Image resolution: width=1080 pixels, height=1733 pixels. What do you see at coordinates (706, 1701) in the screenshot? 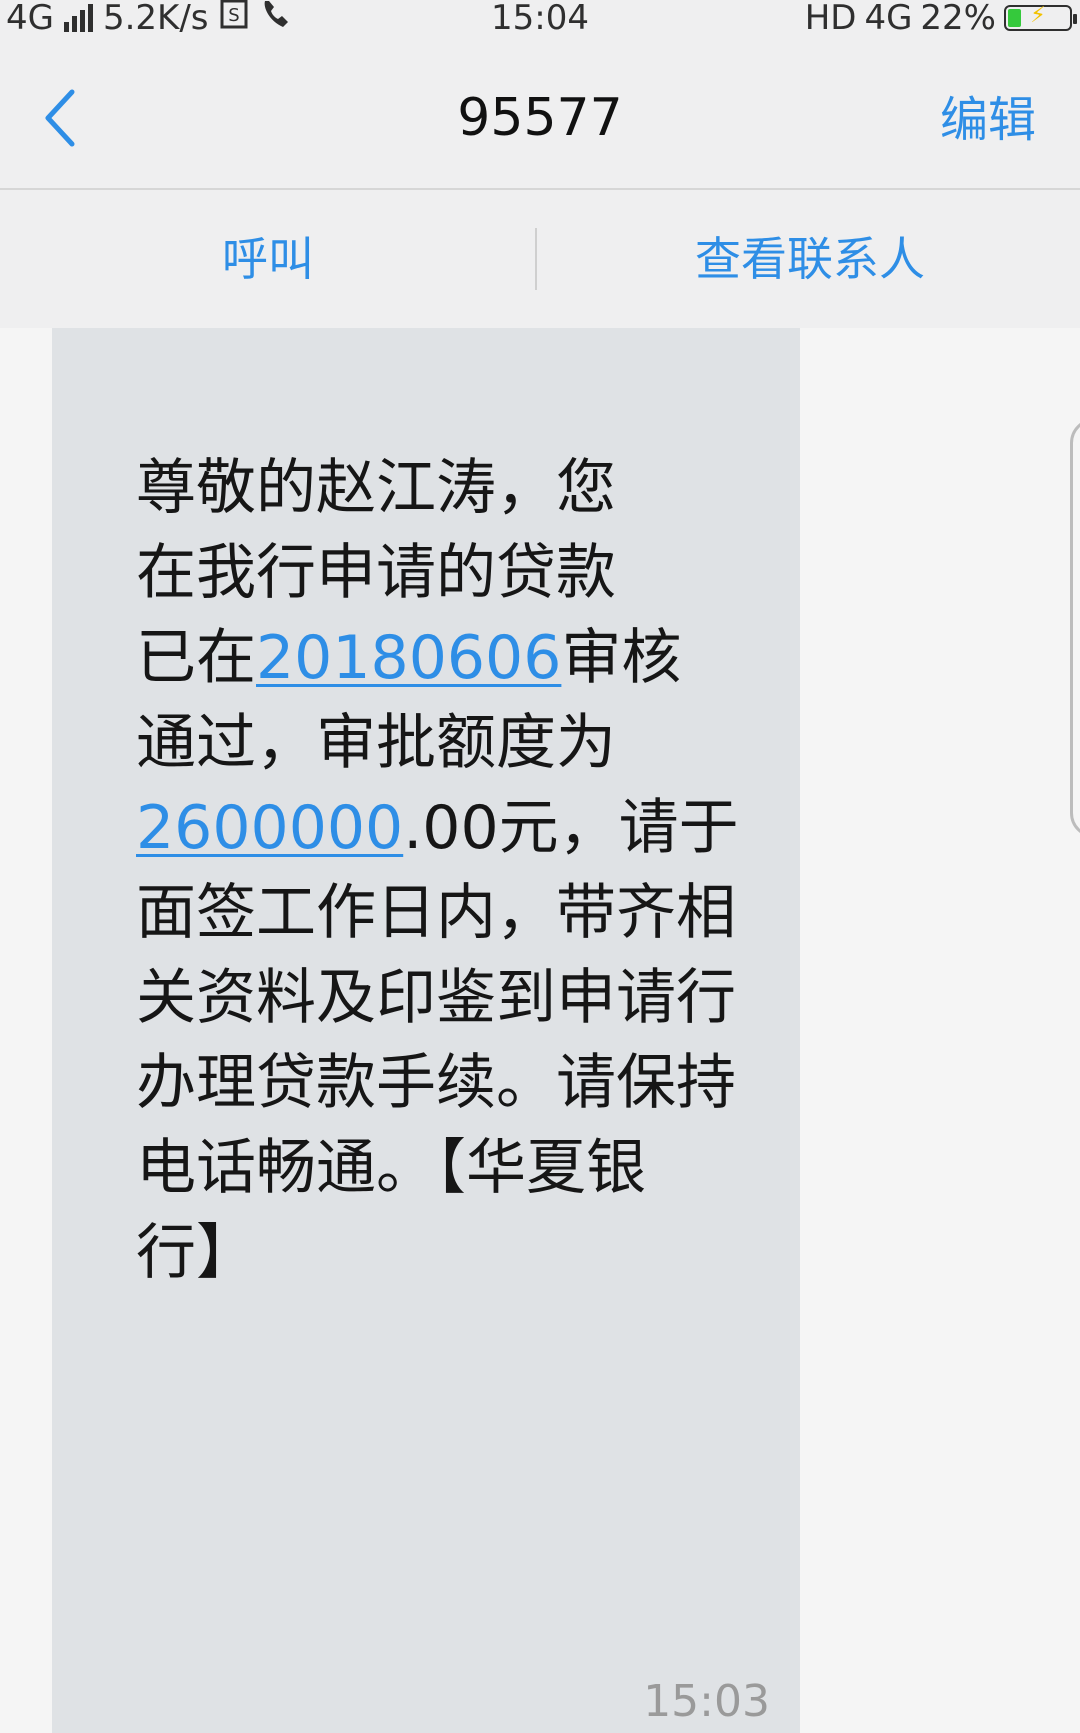
I see `message-timestamp: 15:03` at bounding box center [706, 1701].